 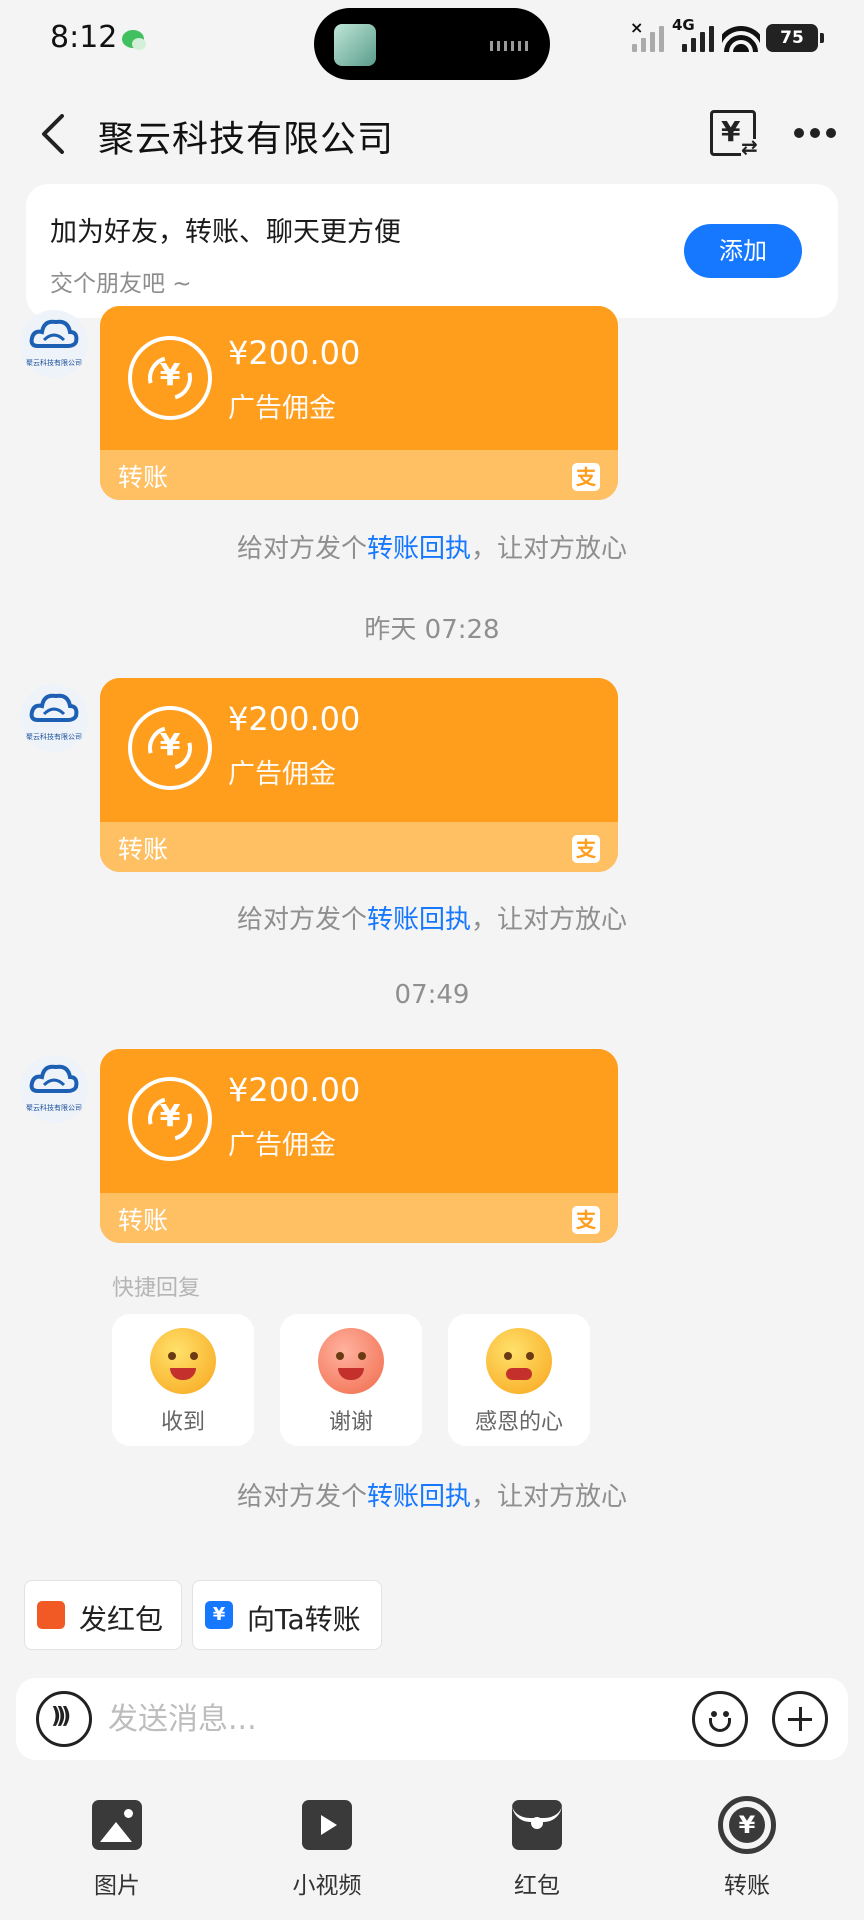 I want to click on transfer-to-label: 向Ta转账, so click(x=304, y=1619).